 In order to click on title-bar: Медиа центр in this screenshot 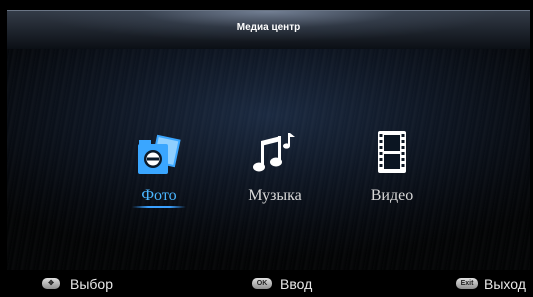, I will do `click(268, 30)`.